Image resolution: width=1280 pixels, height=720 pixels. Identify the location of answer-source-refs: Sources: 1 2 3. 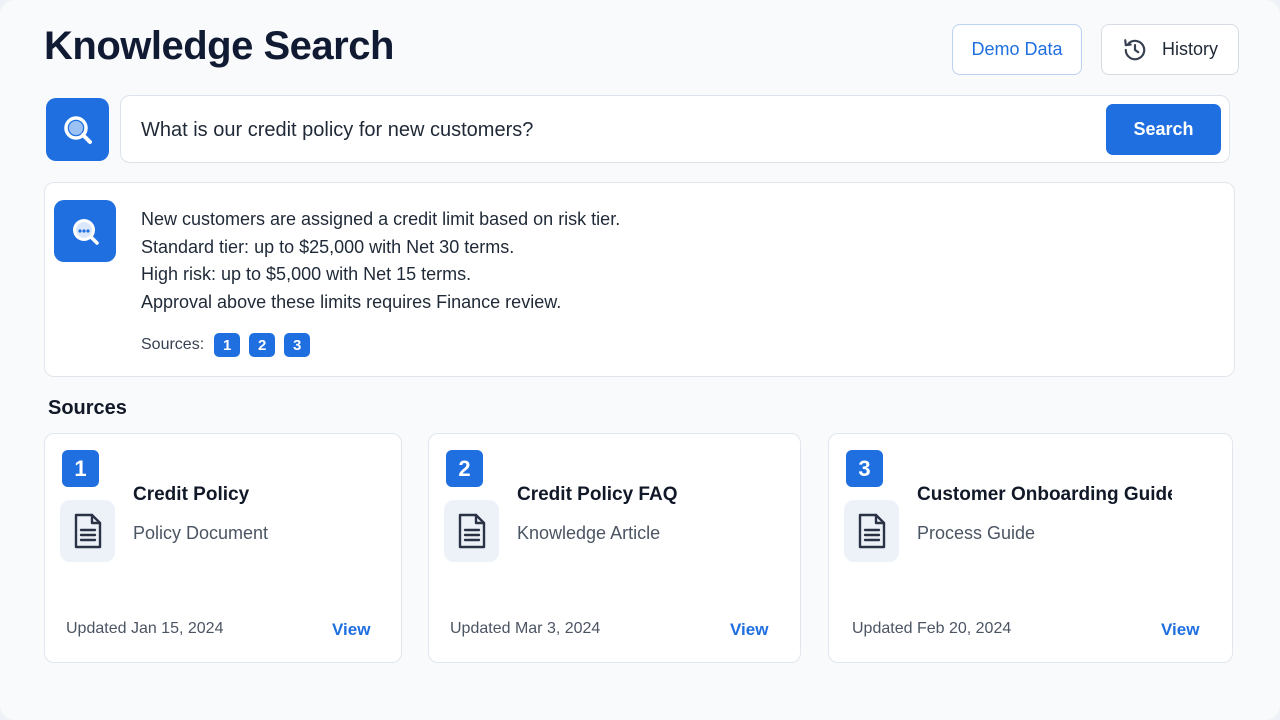
(226, 345).